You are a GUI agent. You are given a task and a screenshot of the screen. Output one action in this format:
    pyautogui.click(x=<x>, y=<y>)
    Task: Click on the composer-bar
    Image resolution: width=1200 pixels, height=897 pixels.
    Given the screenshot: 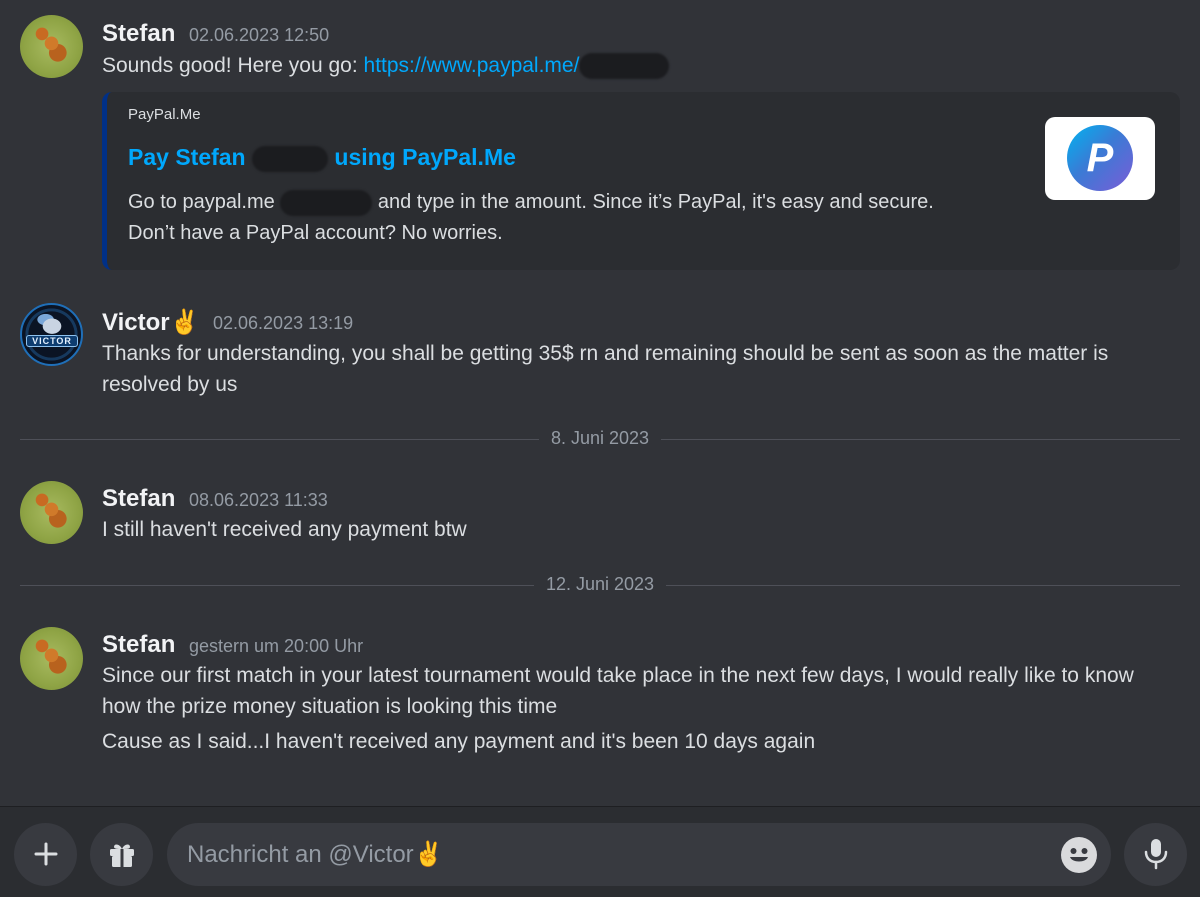 What is the action you would take?
    pyautogui.click(x=600, y=851)
    